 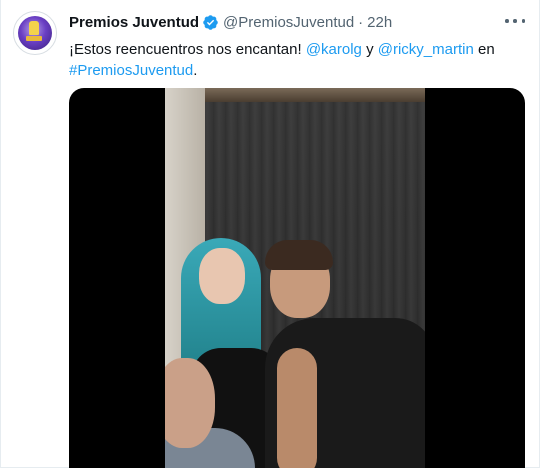 I want to click on person-face, so click(x=222, y=276).